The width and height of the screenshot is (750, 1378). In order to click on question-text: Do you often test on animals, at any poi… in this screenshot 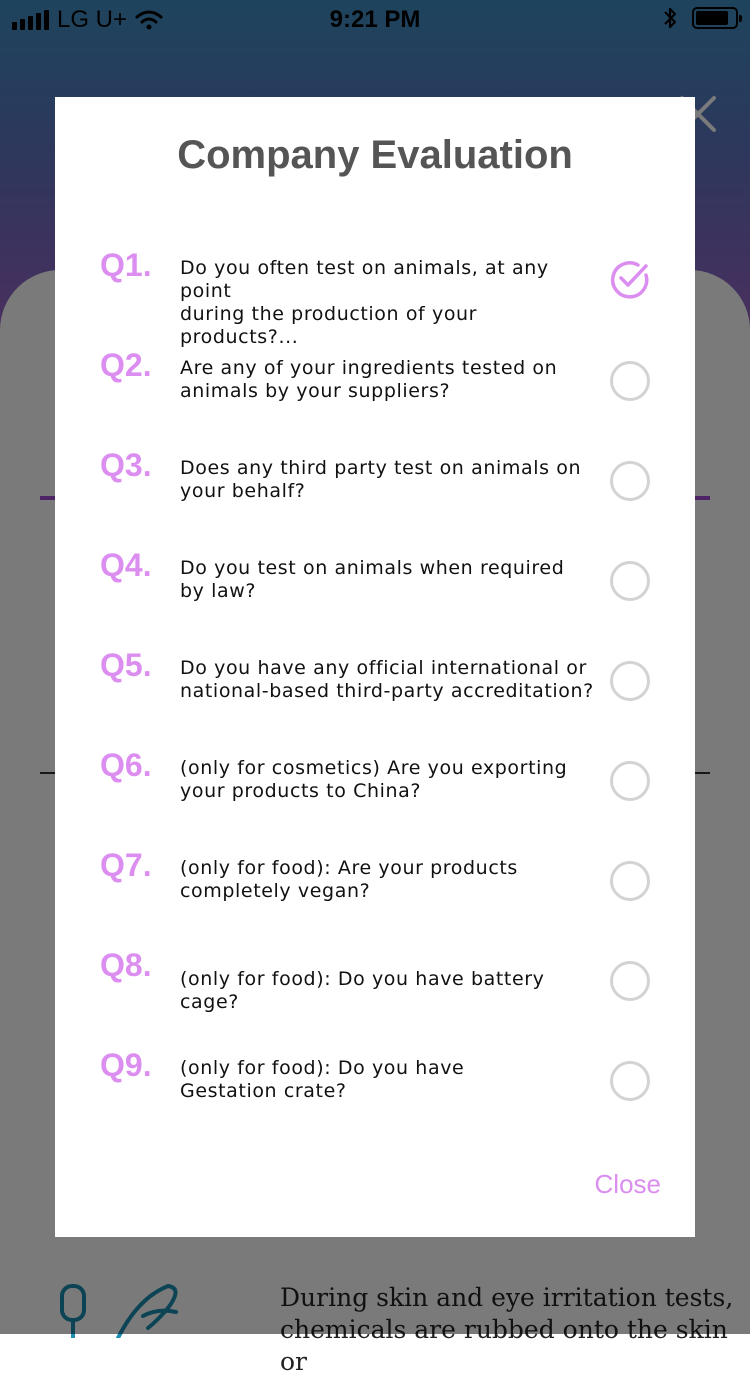, I will do `click(364, 302)`.